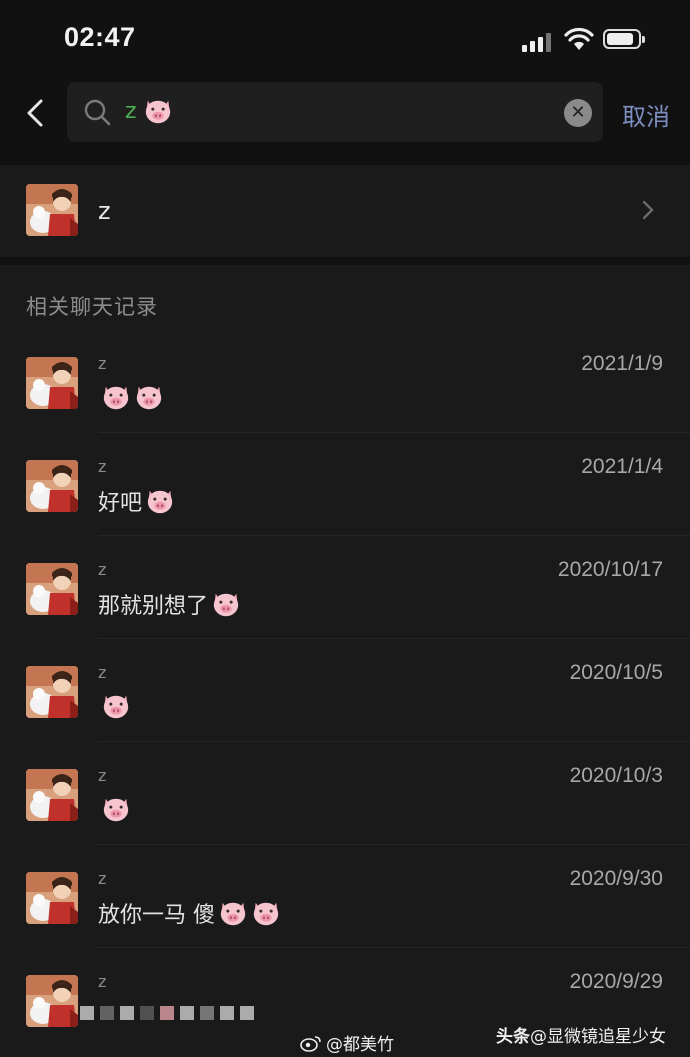 The image size is (690, 1057). I want to click on search-query: z, so click(149, 111).